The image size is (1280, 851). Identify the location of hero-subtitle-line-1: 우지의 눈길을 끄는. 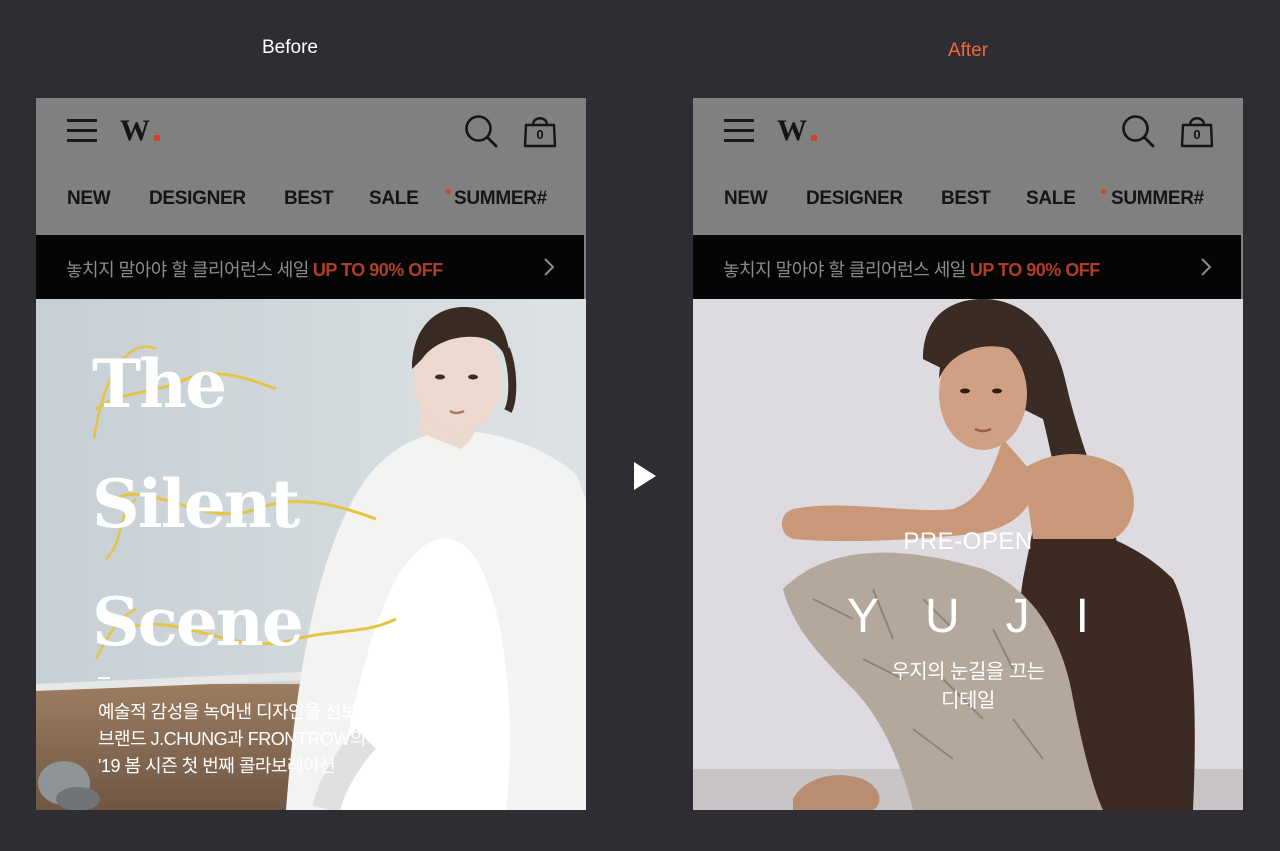
(968, 672).